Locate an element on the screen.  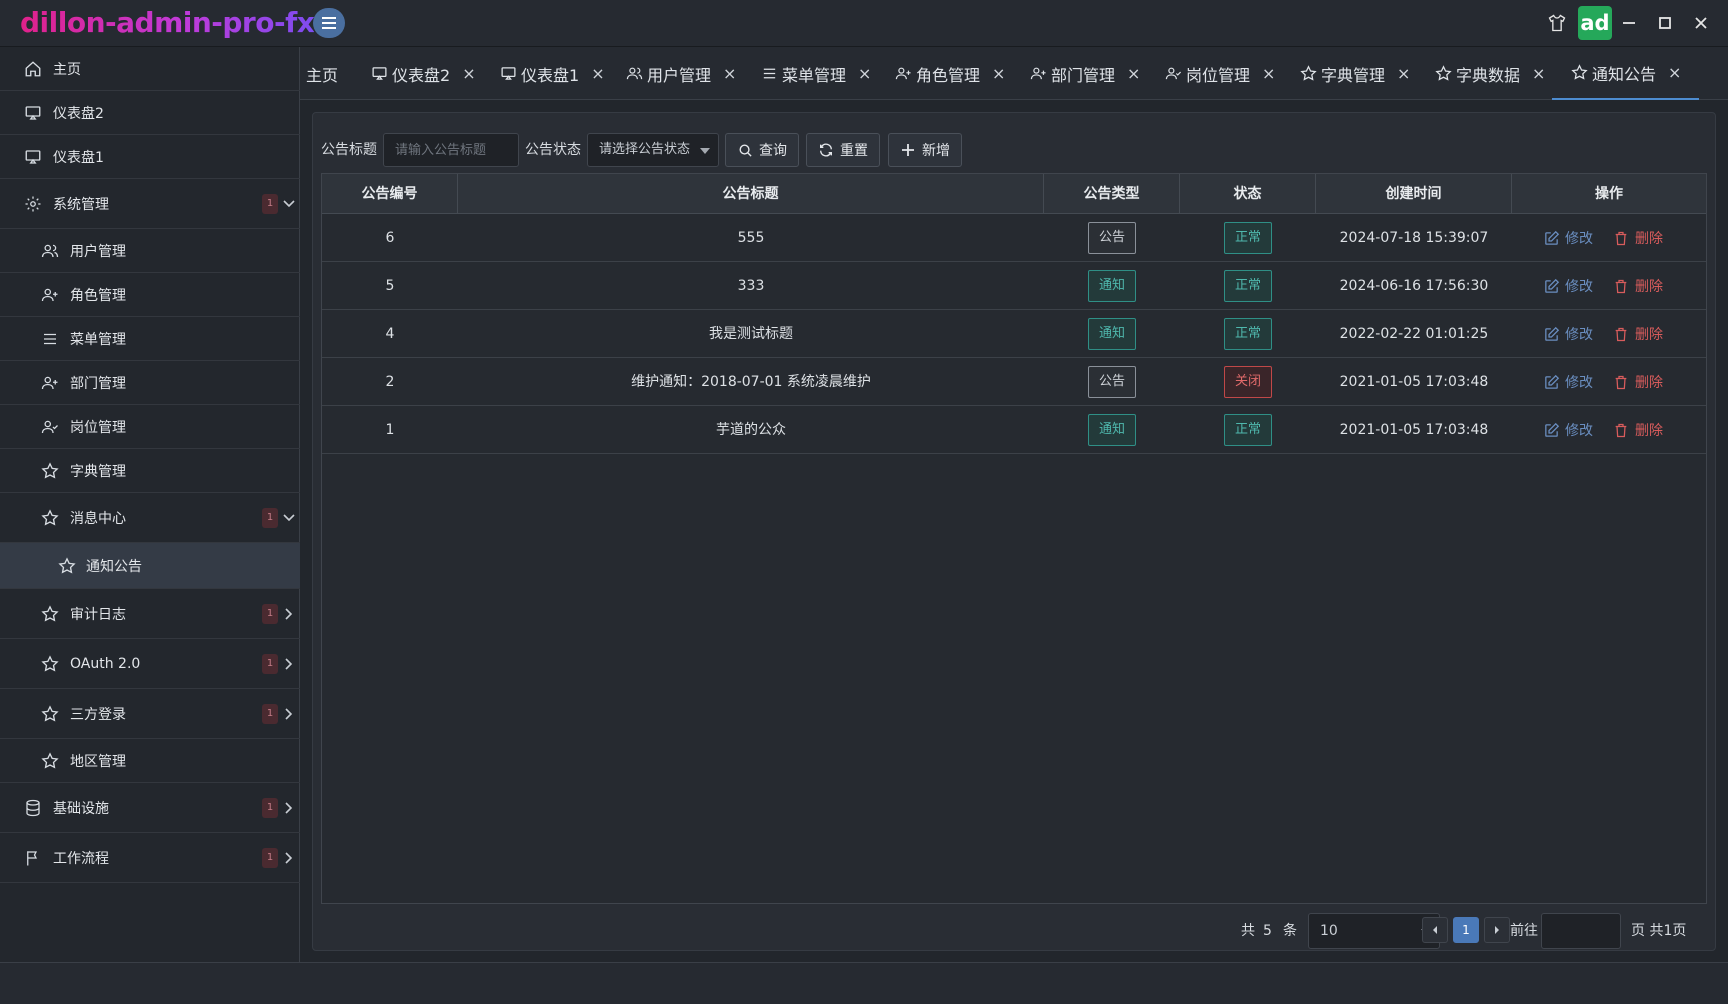
menu-toggle-button is located at coordinates (329, 23).